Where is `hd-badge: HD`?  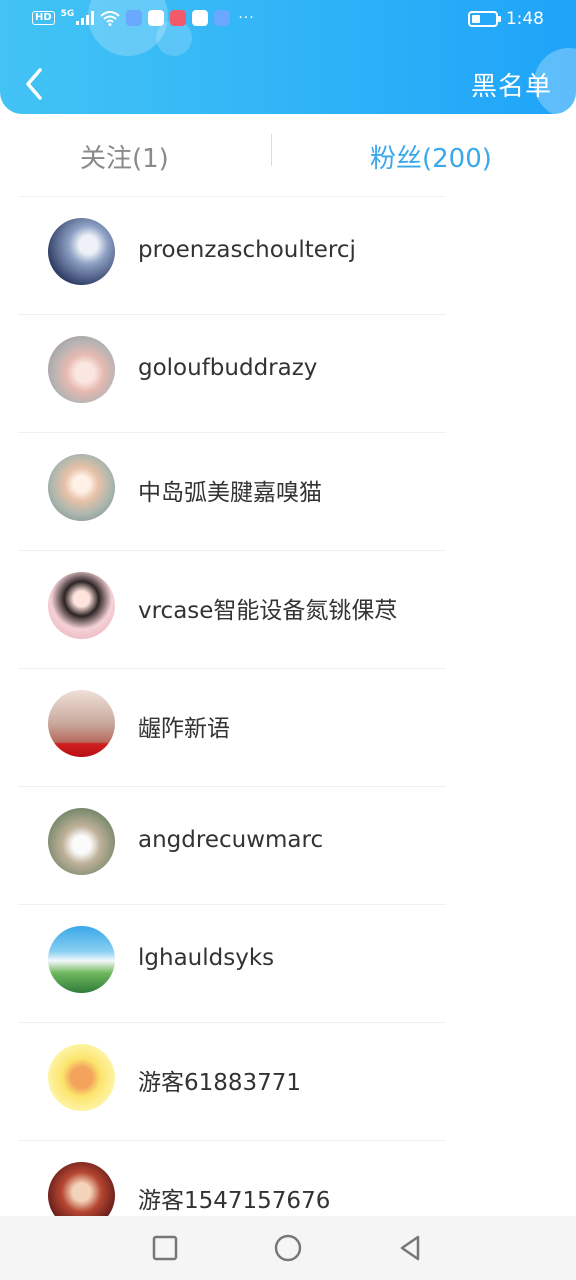
hd-badge: HD is located at coordinates (43, 18).